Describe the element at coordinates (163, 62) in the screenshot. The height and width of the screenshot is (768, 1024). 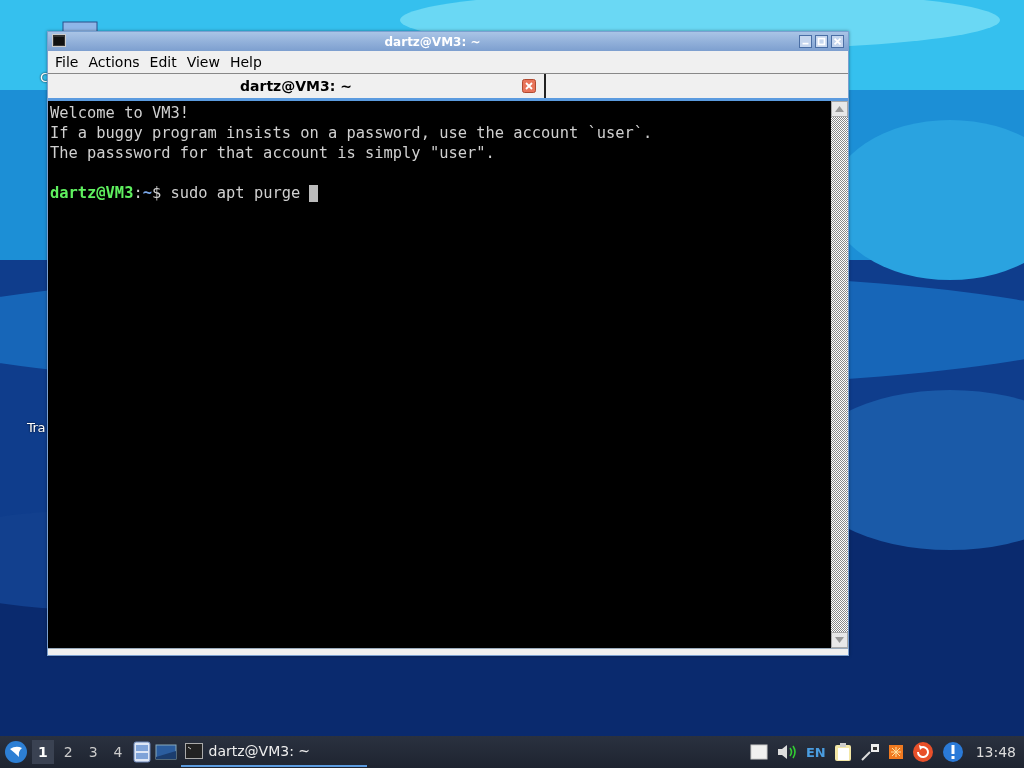
I see `menu-item: Edit` at that location.